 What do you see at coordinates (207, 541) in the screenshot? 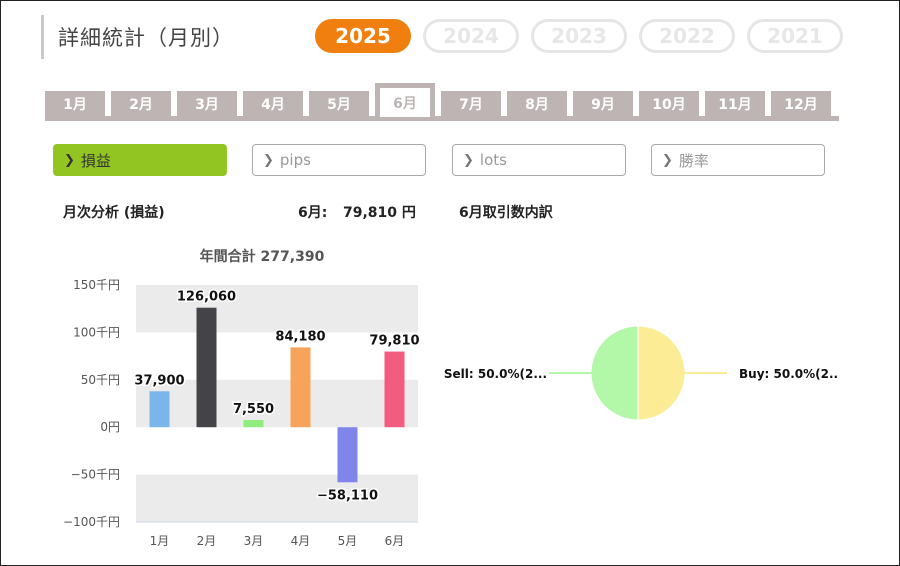
I see `x-tick-label: 2月` at bounding box center [207, 541].